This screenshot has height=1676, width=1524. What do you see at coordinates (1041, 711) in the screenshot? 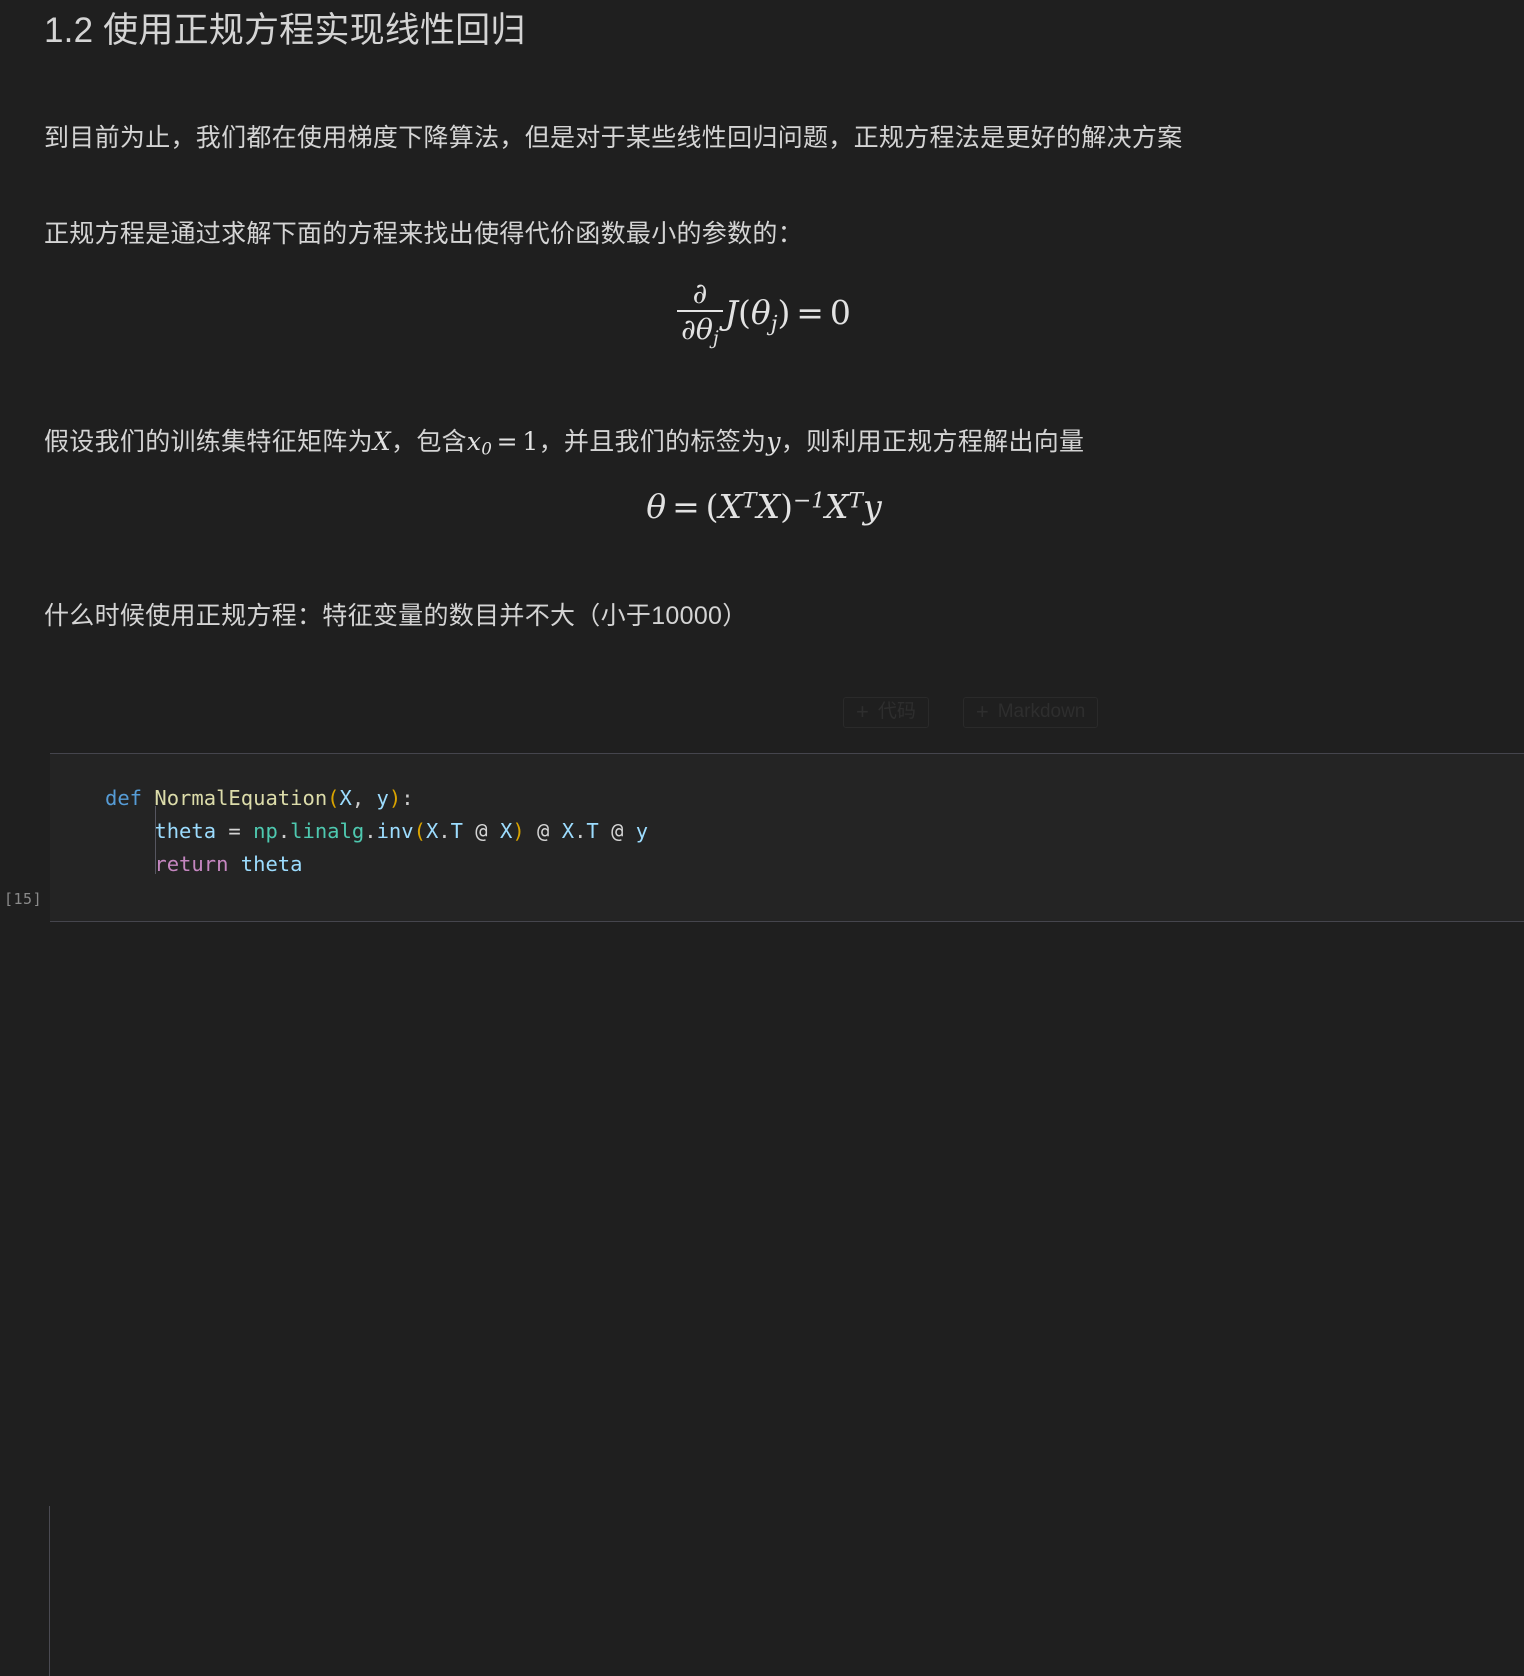
I see `add-markdown-cell-label: Markdown` at bounding box center [1041, 711].